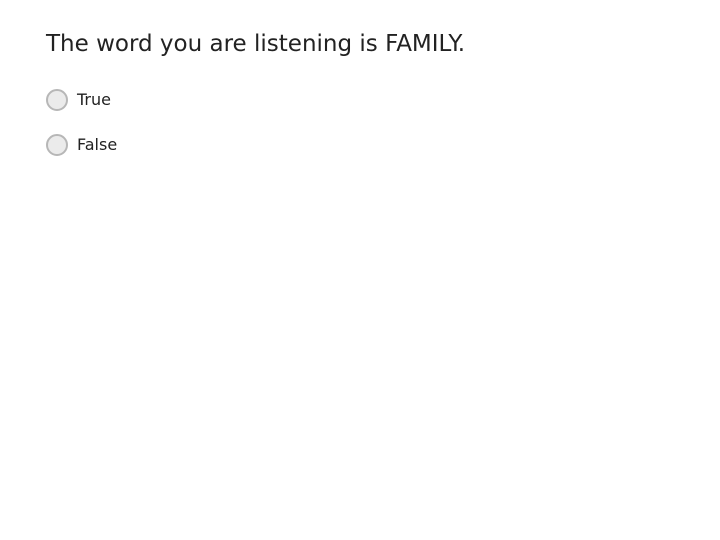  What do you see at coordinates (256, 44) in the screenshot?
I see `question-text: The word you are listening is FAMILY.` at bounding box center [256, 44].